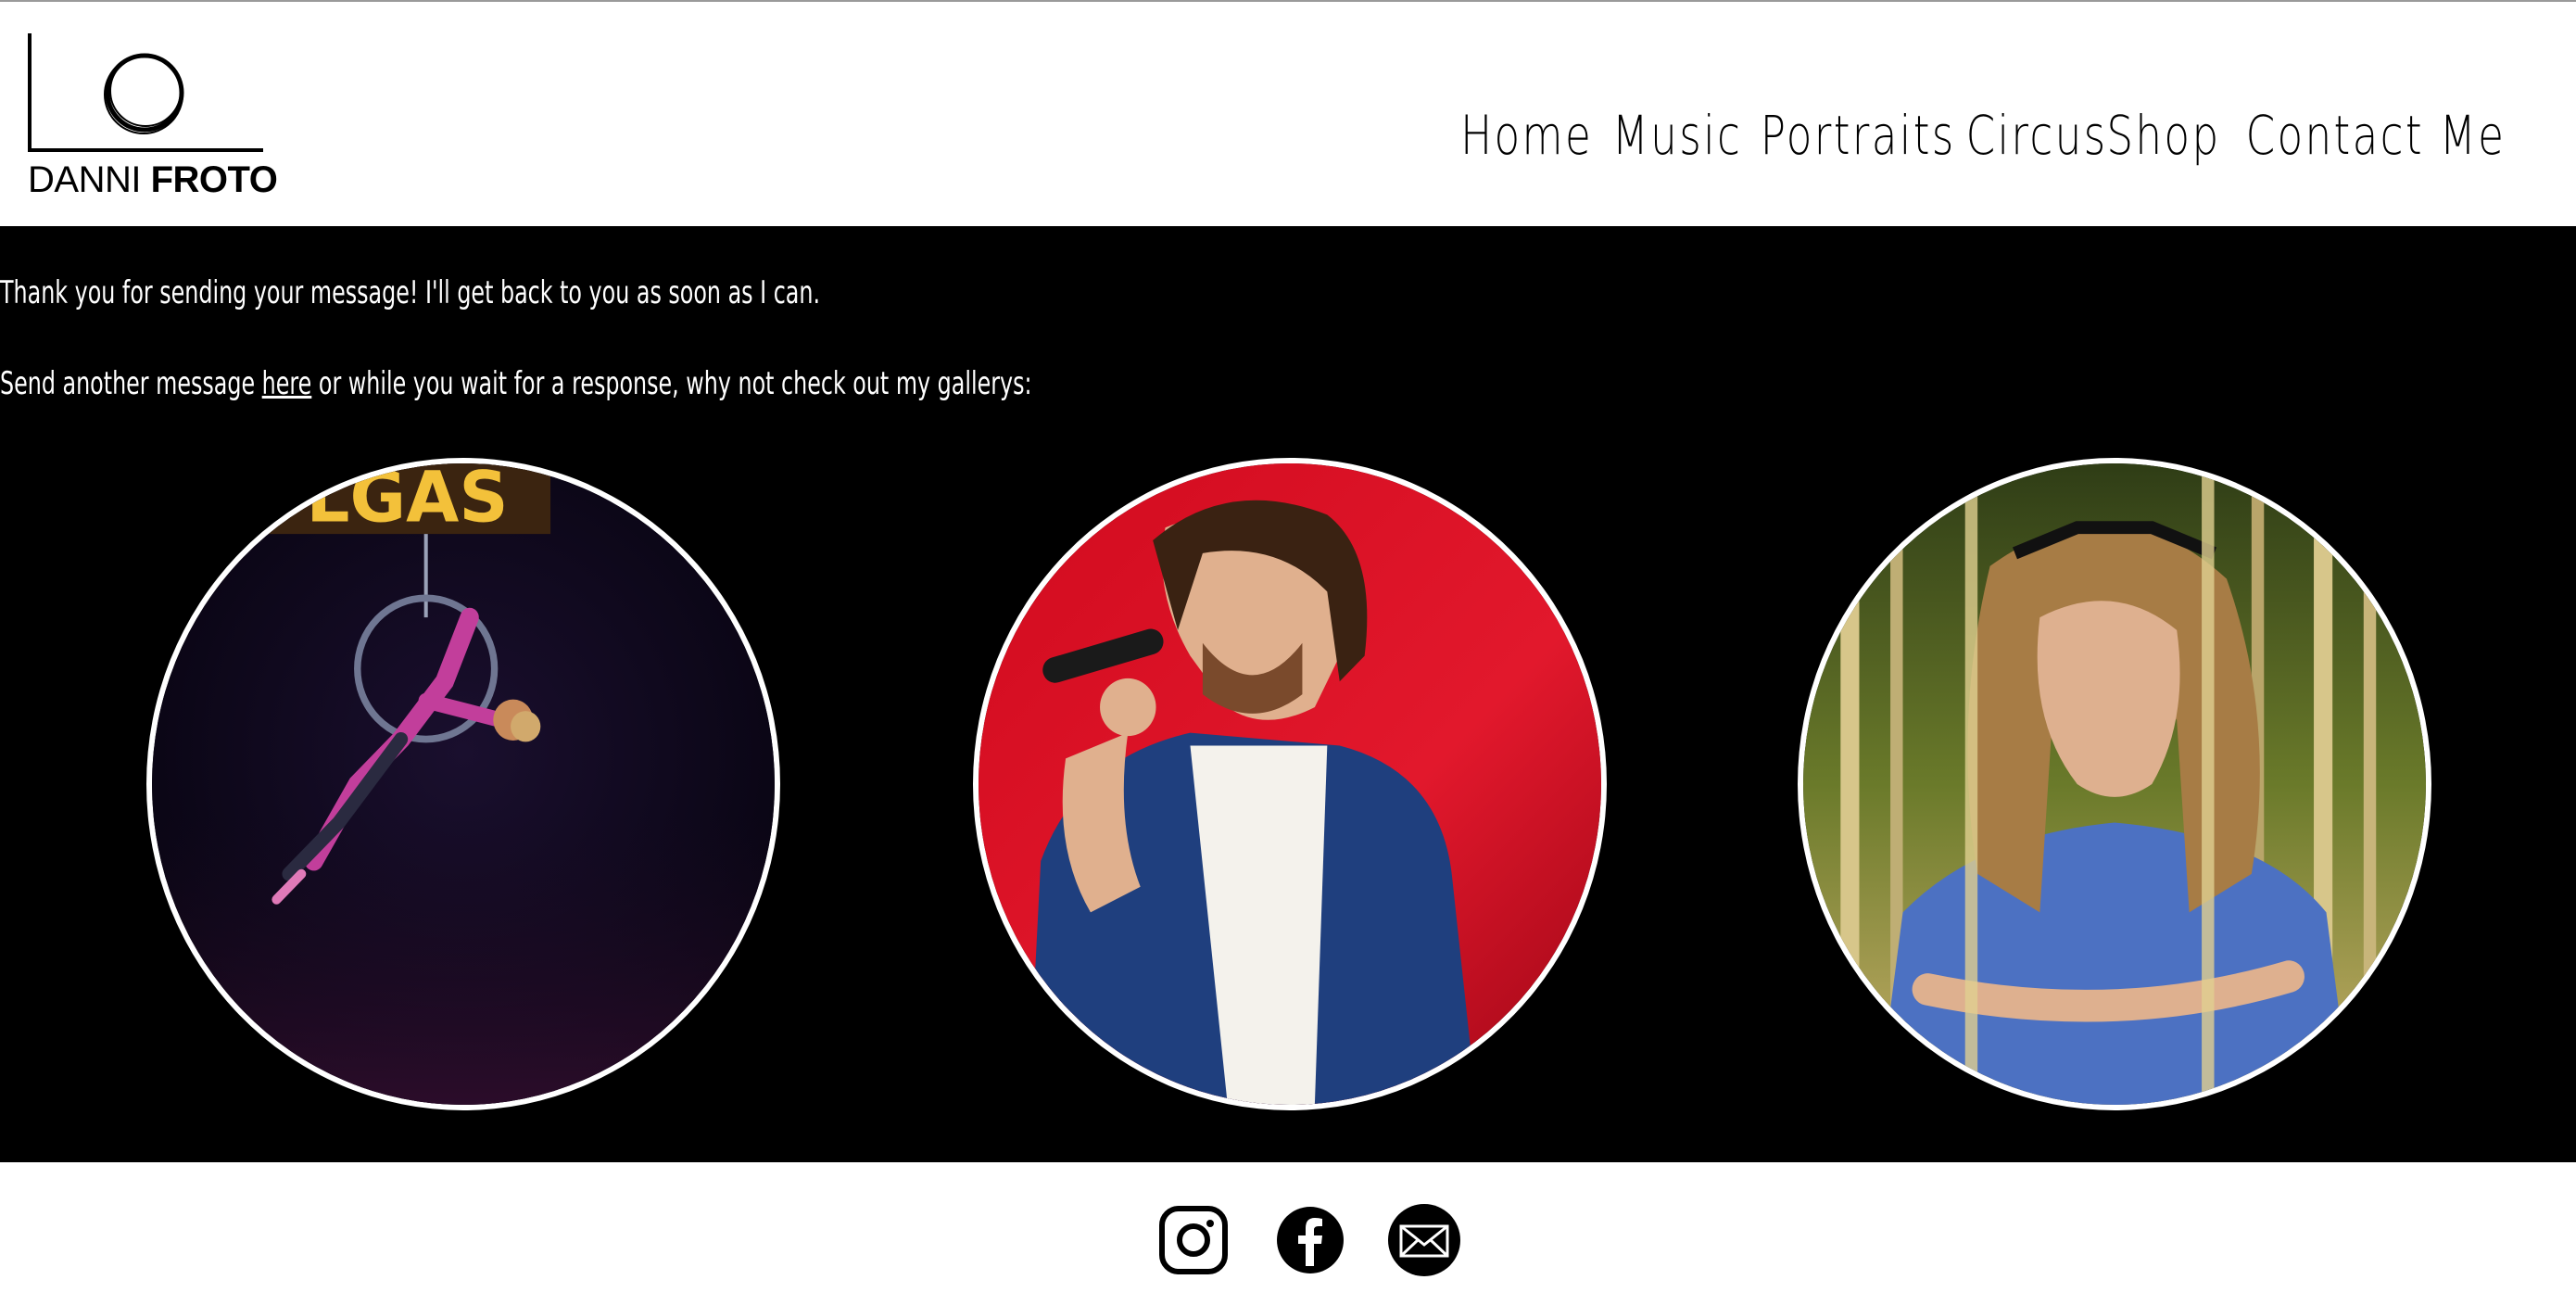 This screenshot has height=1305, width=2576. Describe the element at coordinates (2376, 135) in the screenshot. I see `nav-contact: Contact Me` at that location.